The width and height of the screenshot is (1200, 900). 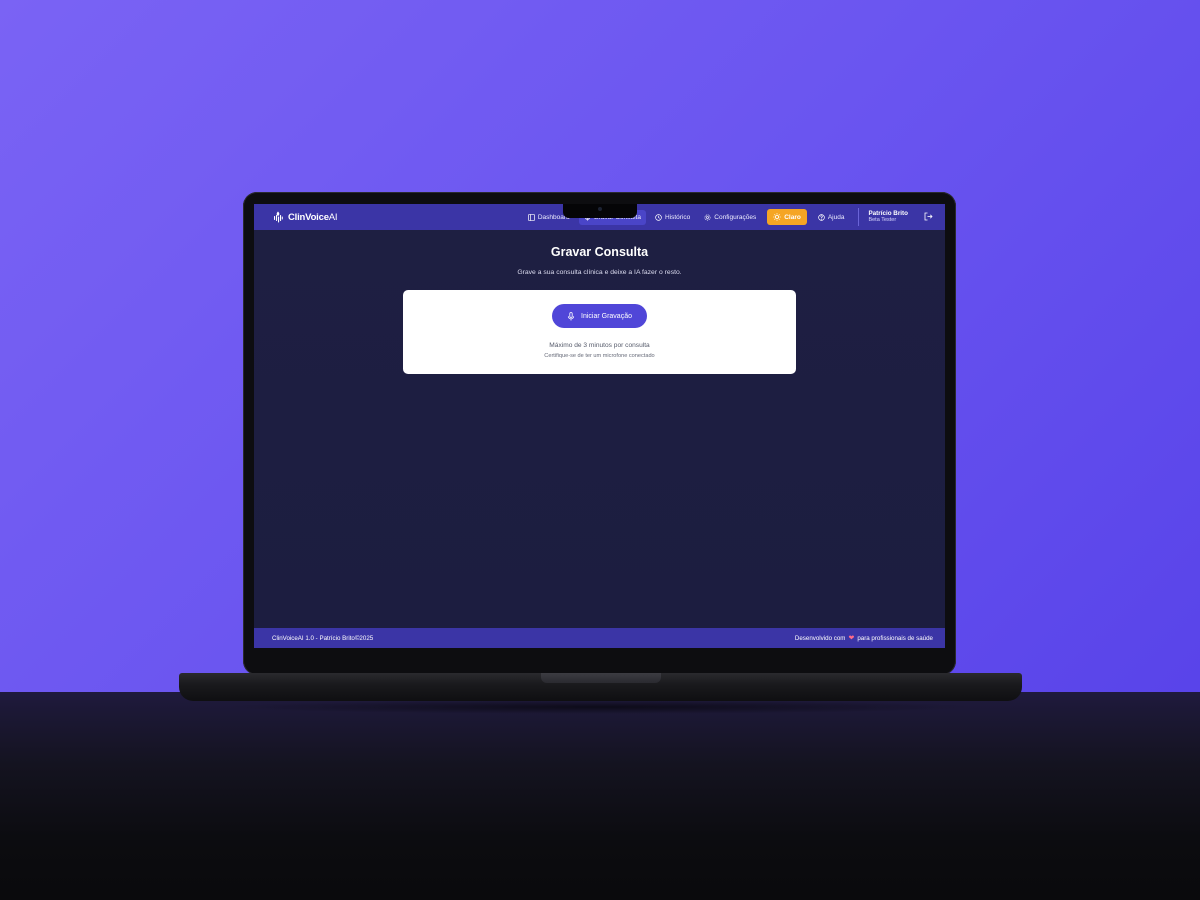 What do you see at coordinates (278, 217) in the screenshot?
I see `clinvoice-logo-icon` at bounding box center [278, 217].